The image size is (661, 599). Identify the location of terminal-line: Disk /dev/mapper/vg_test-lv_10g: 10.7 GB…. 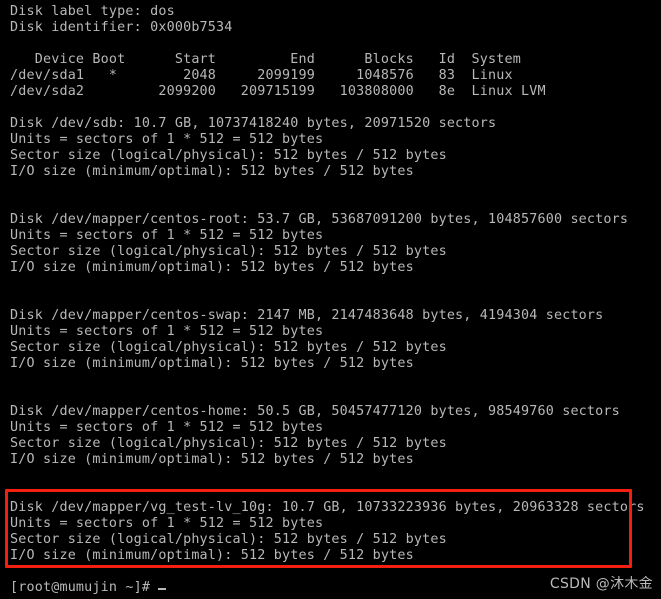
(327, 507).